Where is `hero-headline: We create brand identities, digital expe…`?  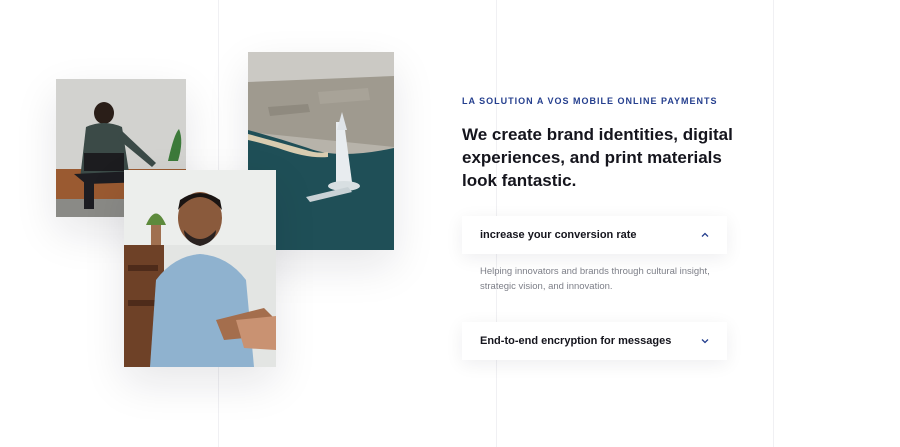
hero-headline: We create brand identities, digital expe… is located at coordinates (597, 157).